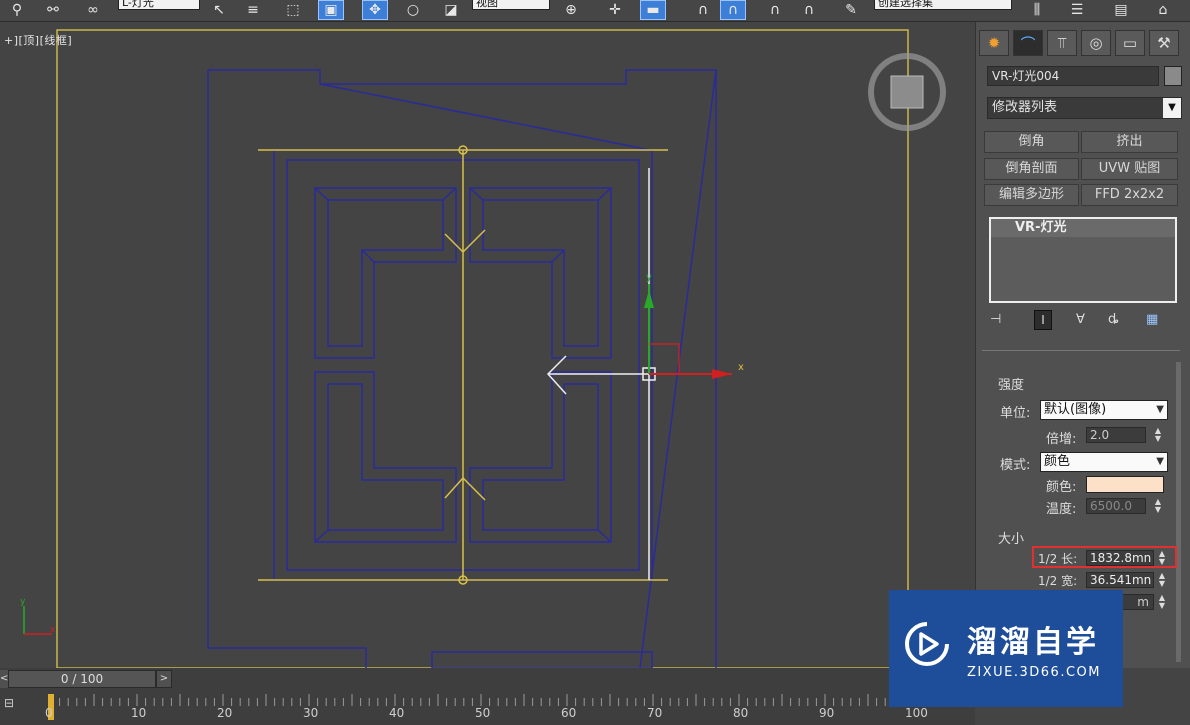  What do you see at coordinates (1077, 10) in the screenshot?
I see `align-icon: ☰` at bounding box center [1077, 10].